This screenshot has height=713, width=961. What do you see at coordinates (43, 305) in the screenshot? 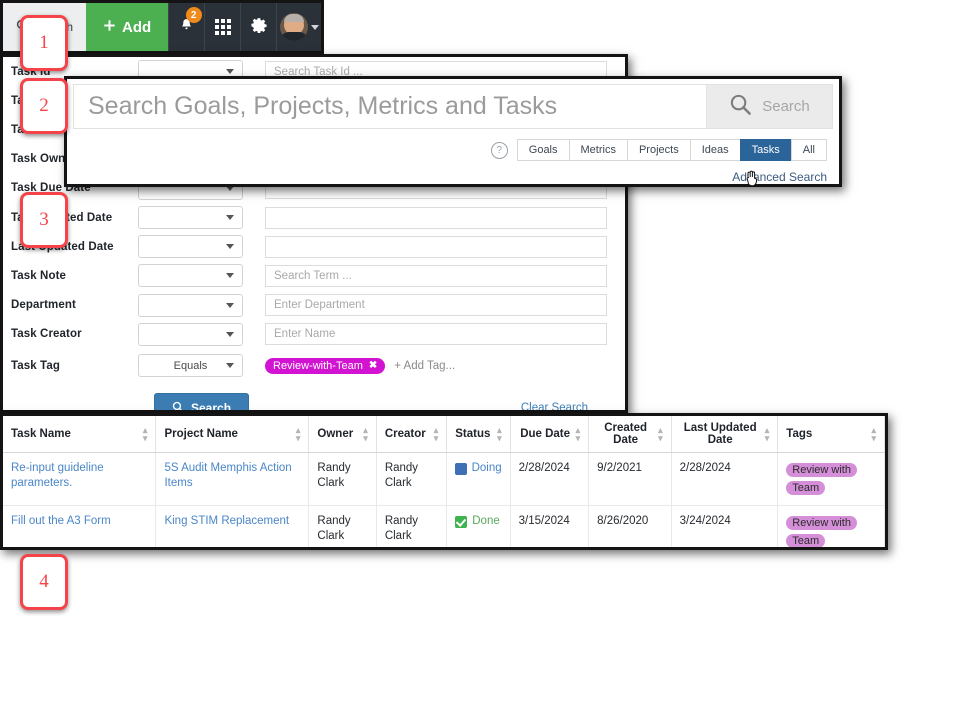
I see `label-department: Department` at bounding box center [43, 305].